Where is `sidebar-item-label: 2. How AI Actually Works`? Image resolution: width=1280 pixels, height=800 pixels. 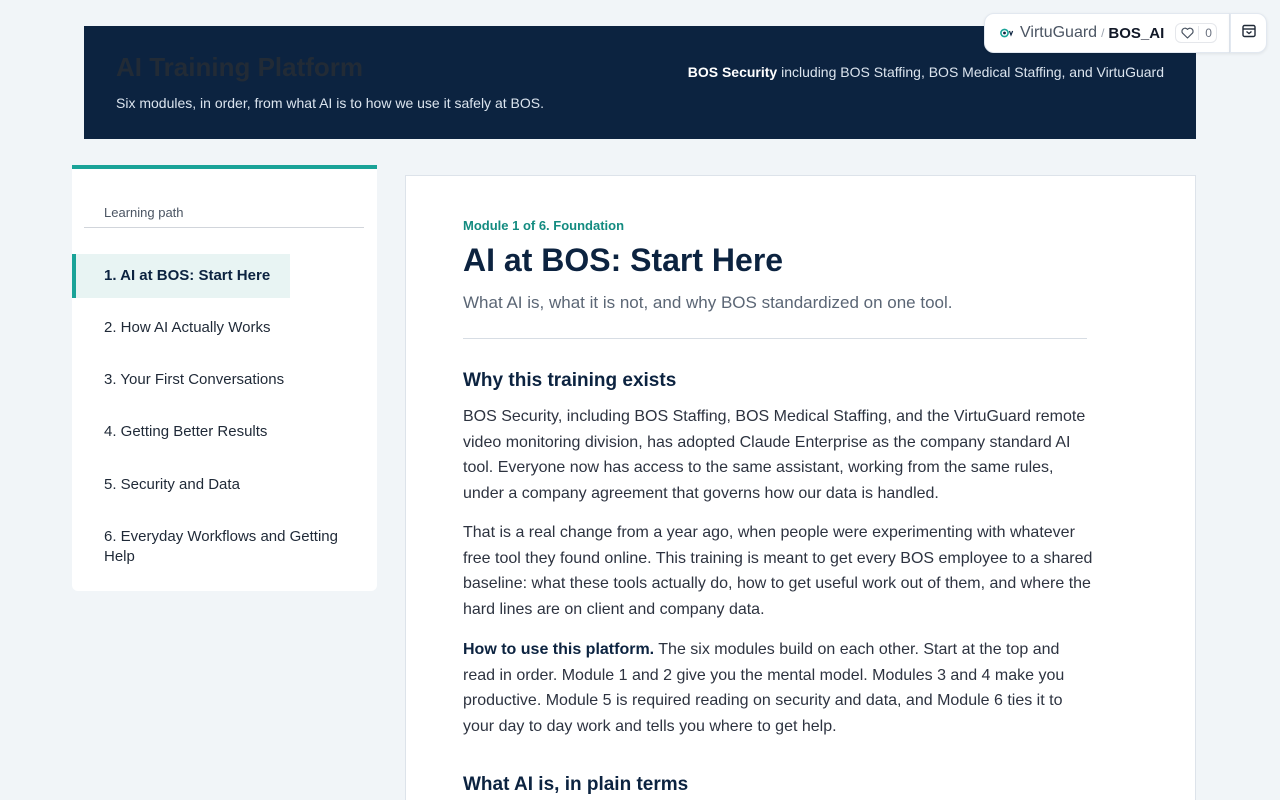 sidebar-item-label: 2. How AI Actually Works is located at coordinates (187, 327).